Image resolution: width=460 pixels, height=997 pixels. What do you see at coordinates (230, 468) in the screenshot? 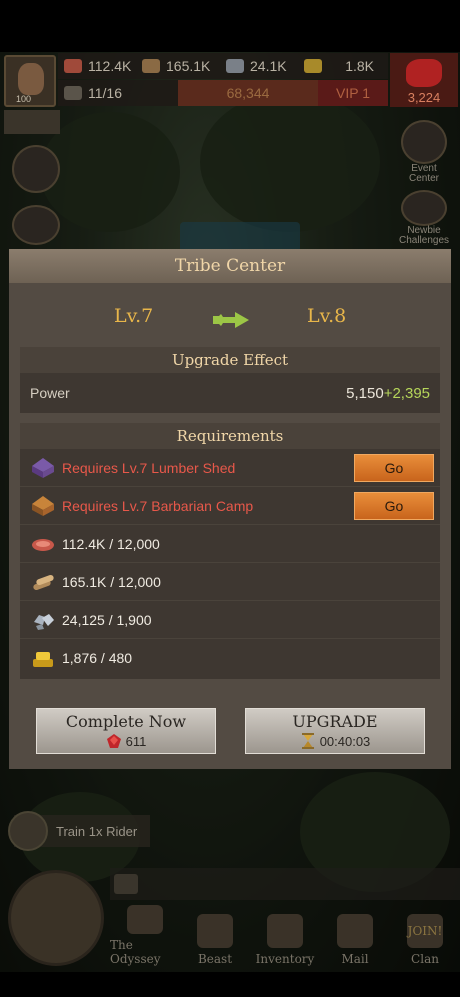
I see `requirement-row: Requires Lv.7 Lumber Shed Go` at bounding box center [230, 468].